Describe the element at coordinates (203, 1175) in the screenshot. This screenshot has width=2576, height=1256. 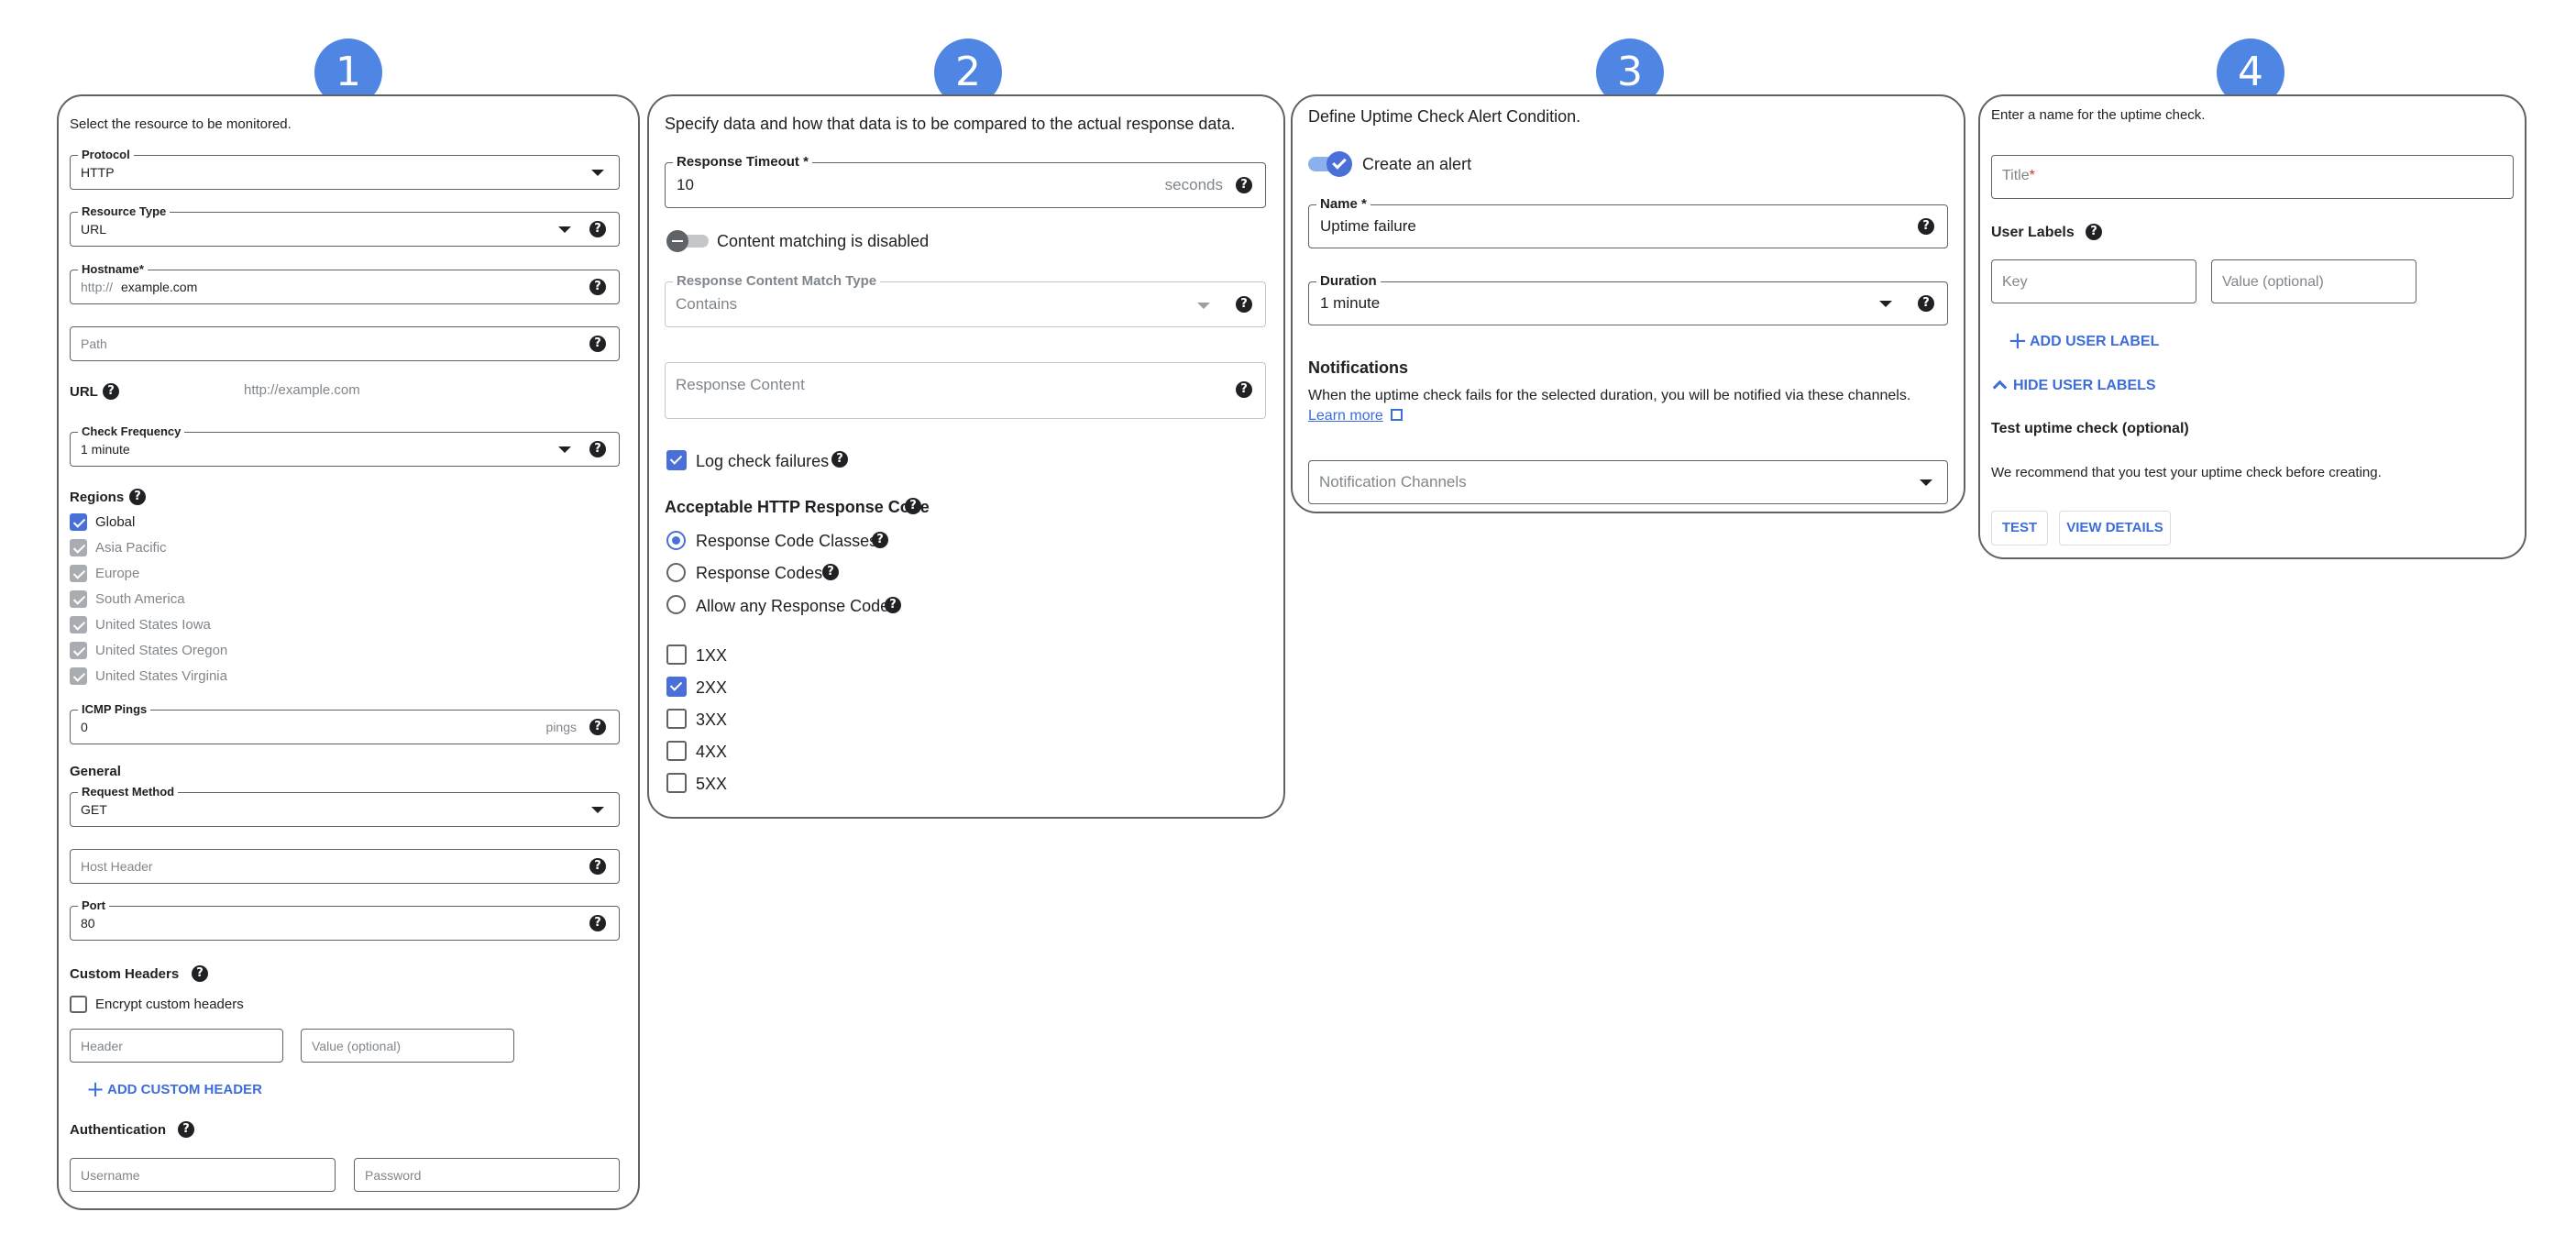
I see `username-input: Username` at that location.